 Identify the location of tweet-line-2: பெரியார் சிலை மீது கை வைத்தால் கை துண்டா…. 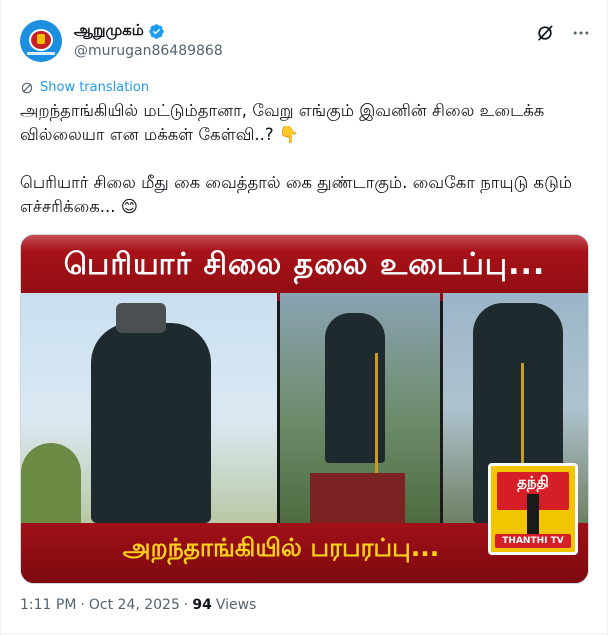
(296, 194).